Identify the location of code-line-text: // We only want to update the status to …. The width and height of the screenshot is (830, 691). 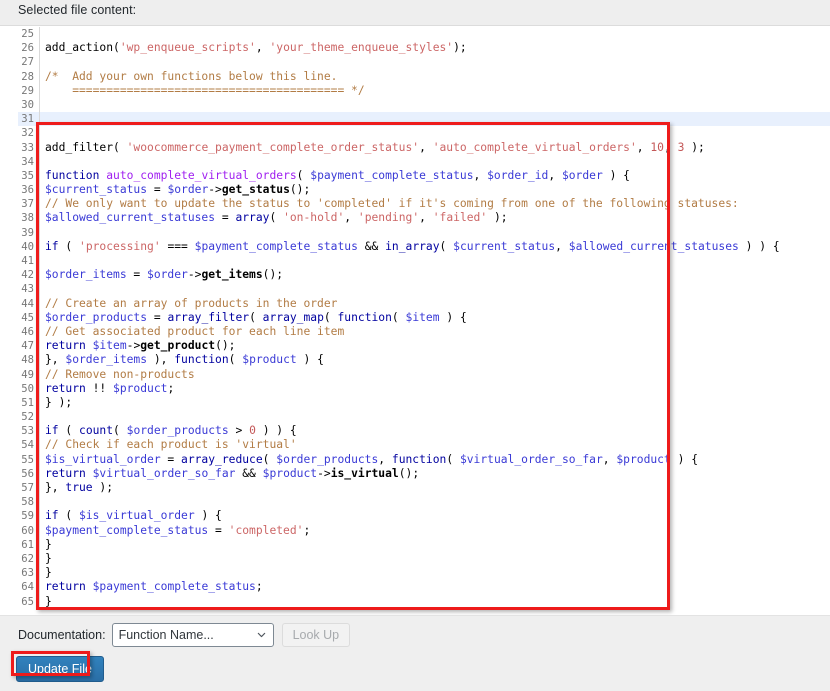
(392, 204).